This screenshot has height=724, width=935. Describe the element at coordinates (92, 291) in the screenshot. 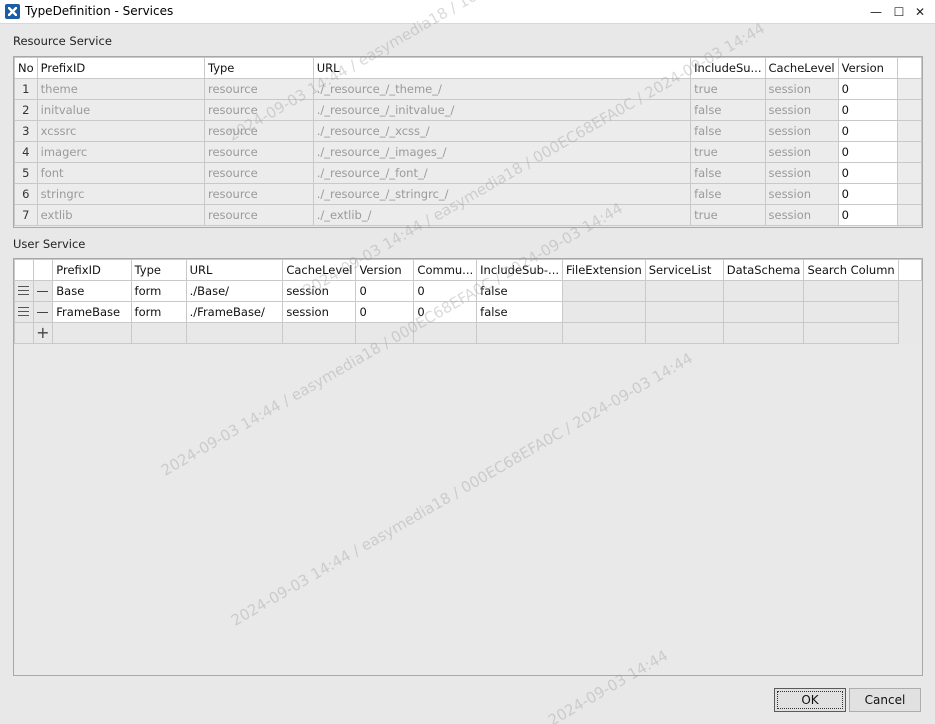

I see `user-cell: Base` at that location.